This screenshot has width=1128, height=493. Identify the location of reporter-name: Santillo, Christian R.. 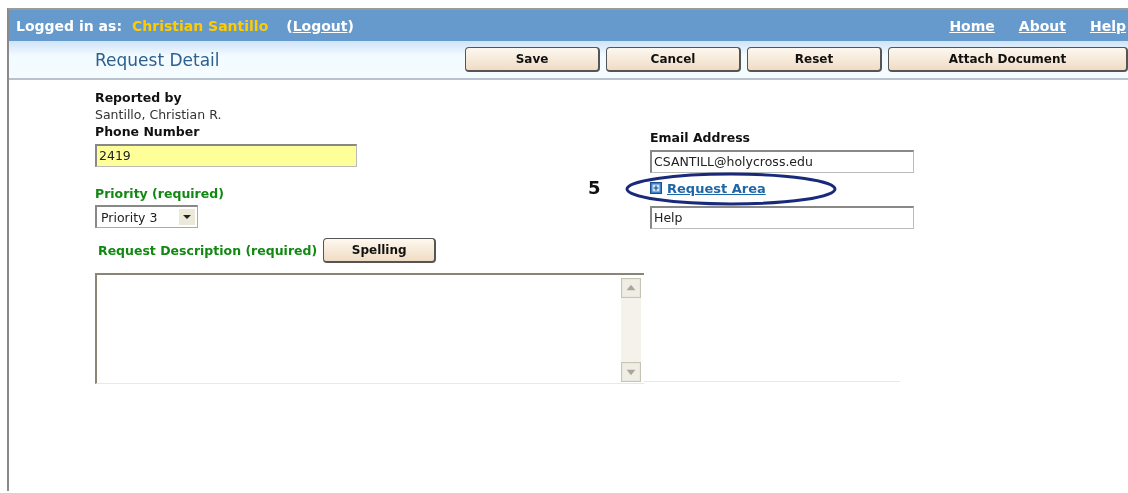
(159, 115).